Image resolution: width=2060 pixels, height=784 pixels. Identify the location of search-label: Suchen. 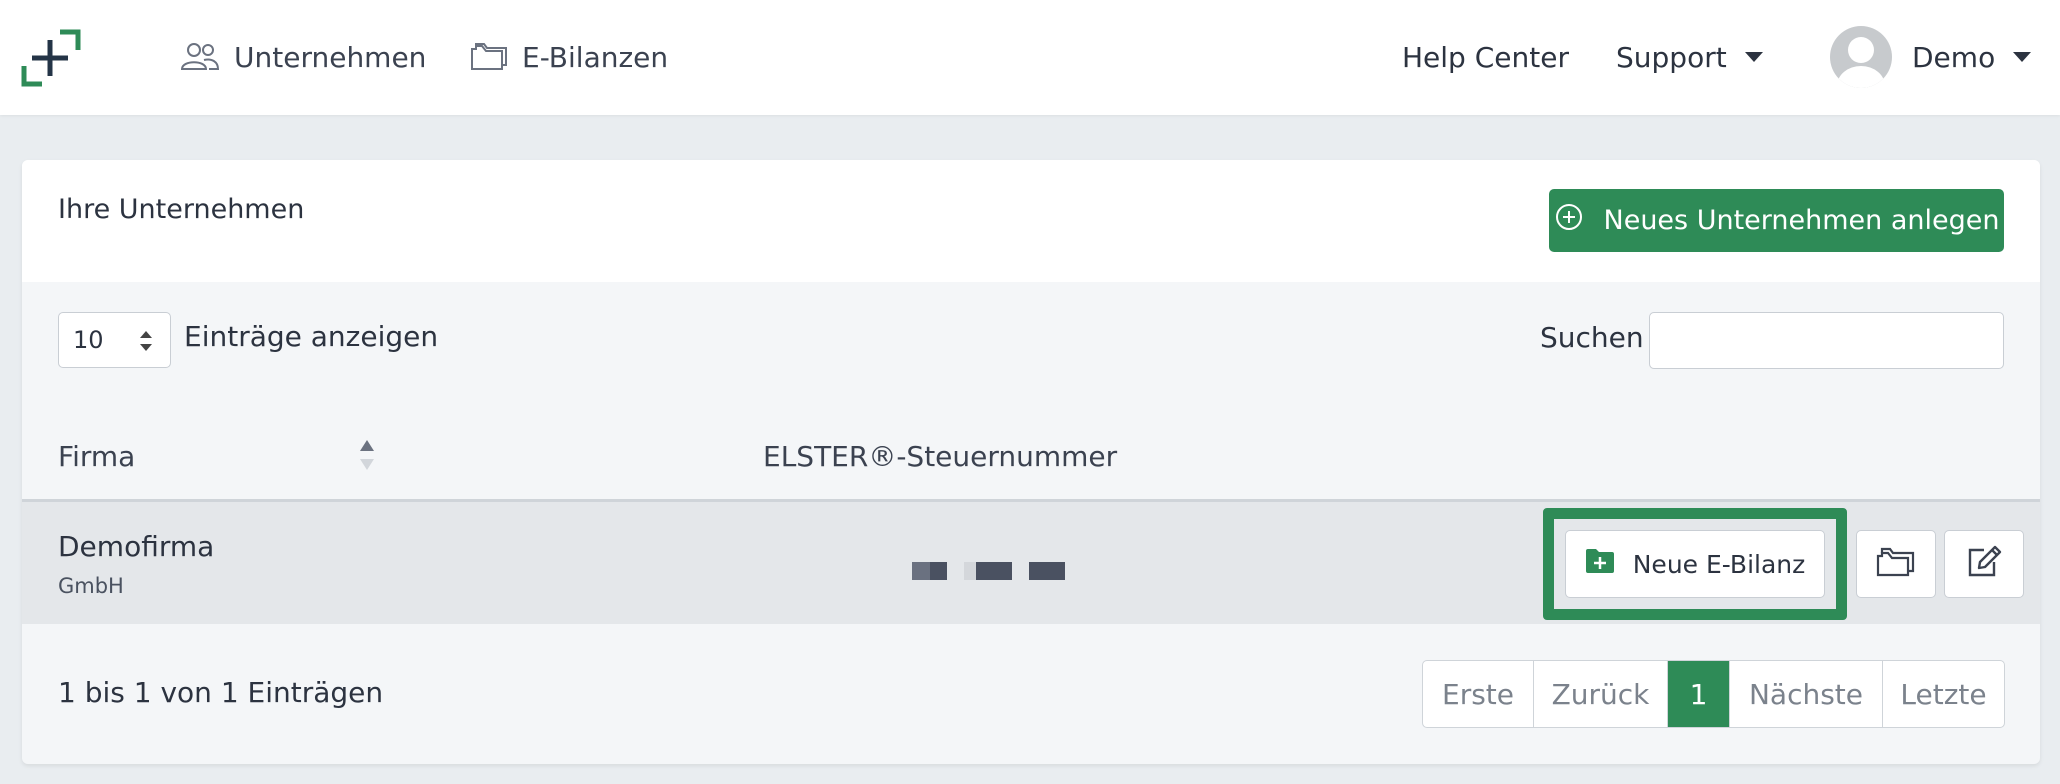
(1592, 337).